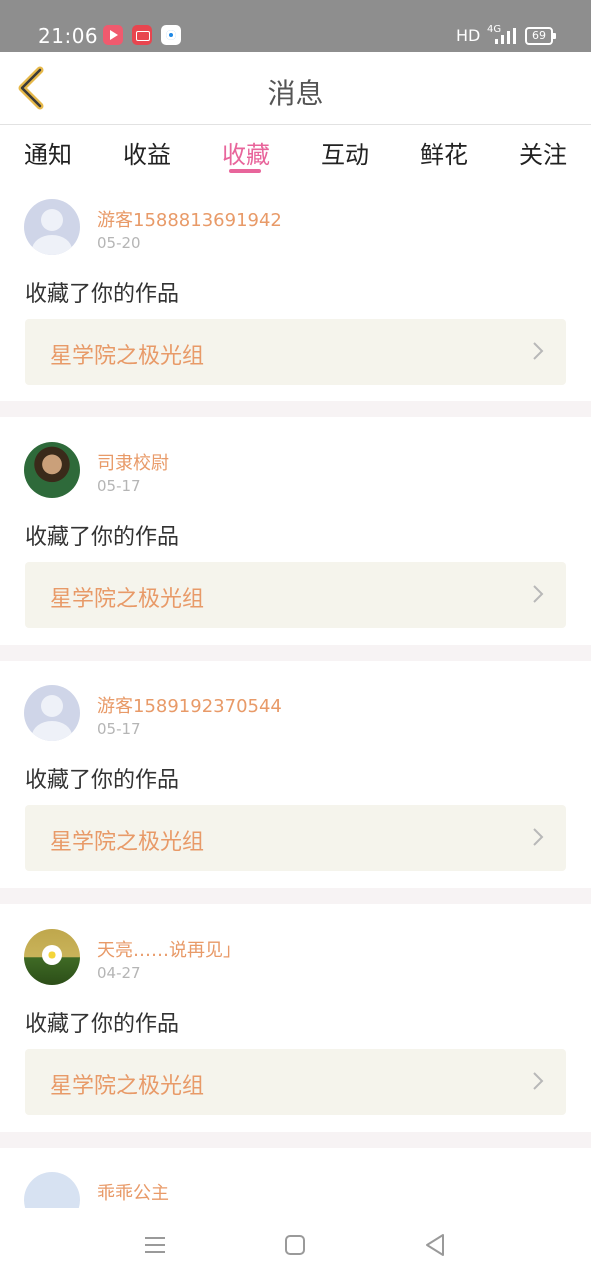 The width and height of the screenshot is (591, 1280). What do you see at coordinates (435, 1245) in the screenshot?
I see `back-icon` at bounding box center [435, 1245].